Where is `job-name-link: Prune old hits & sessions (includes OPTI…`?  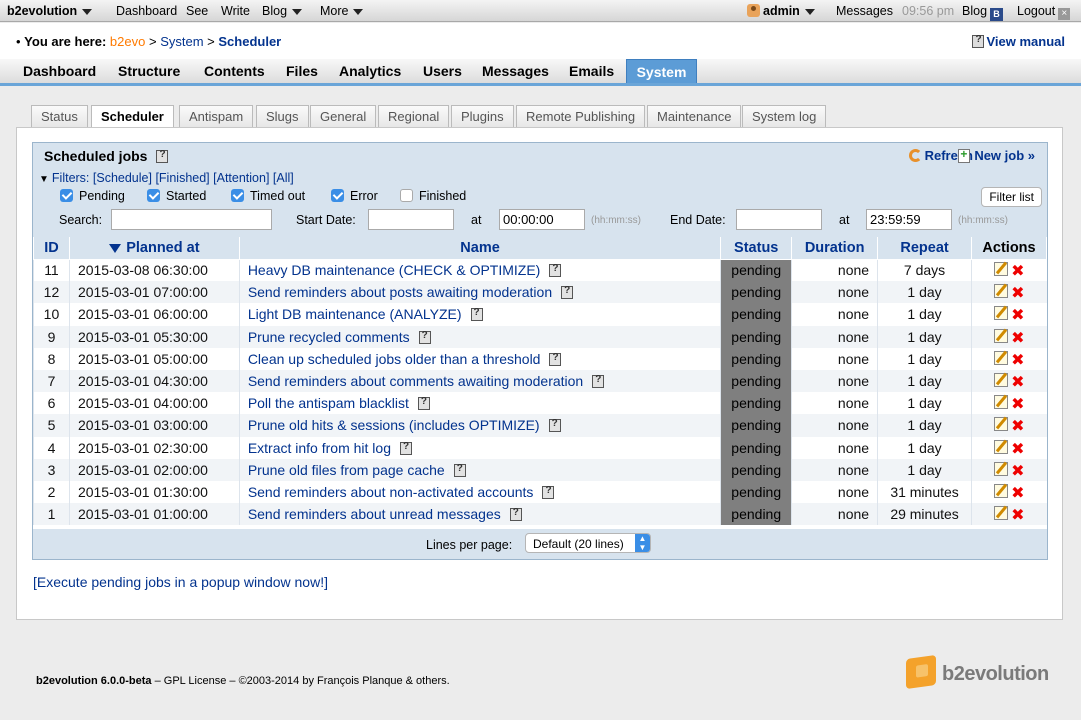 job-name-link: Prune old hits & sessions (includes OPTI… is located at coordinates (394, 425).